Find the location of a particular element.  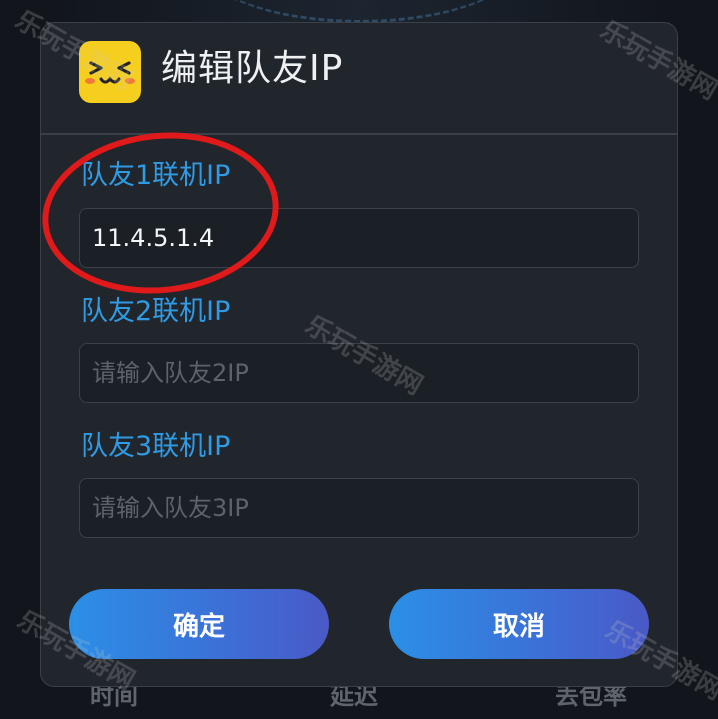

teammate2-ip-label: 队友2联机IP is located at coordinates (156, 311).